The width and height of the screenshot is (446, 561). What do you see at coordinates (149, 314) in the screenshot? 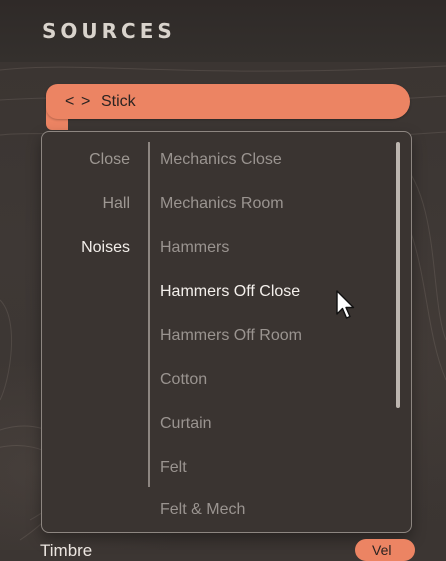
I see `column-divider` at bounding box center [149, 314].